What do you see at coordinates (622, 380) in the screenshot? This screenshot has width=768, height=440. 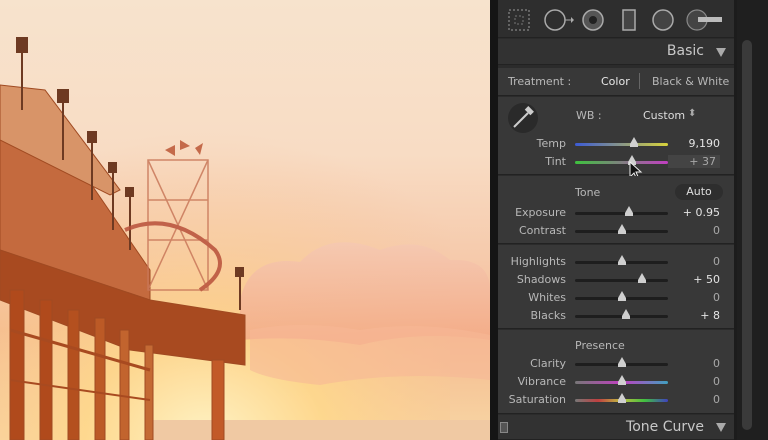 I see `vibrance-slider-thumb` at bounding box center [622, 380].